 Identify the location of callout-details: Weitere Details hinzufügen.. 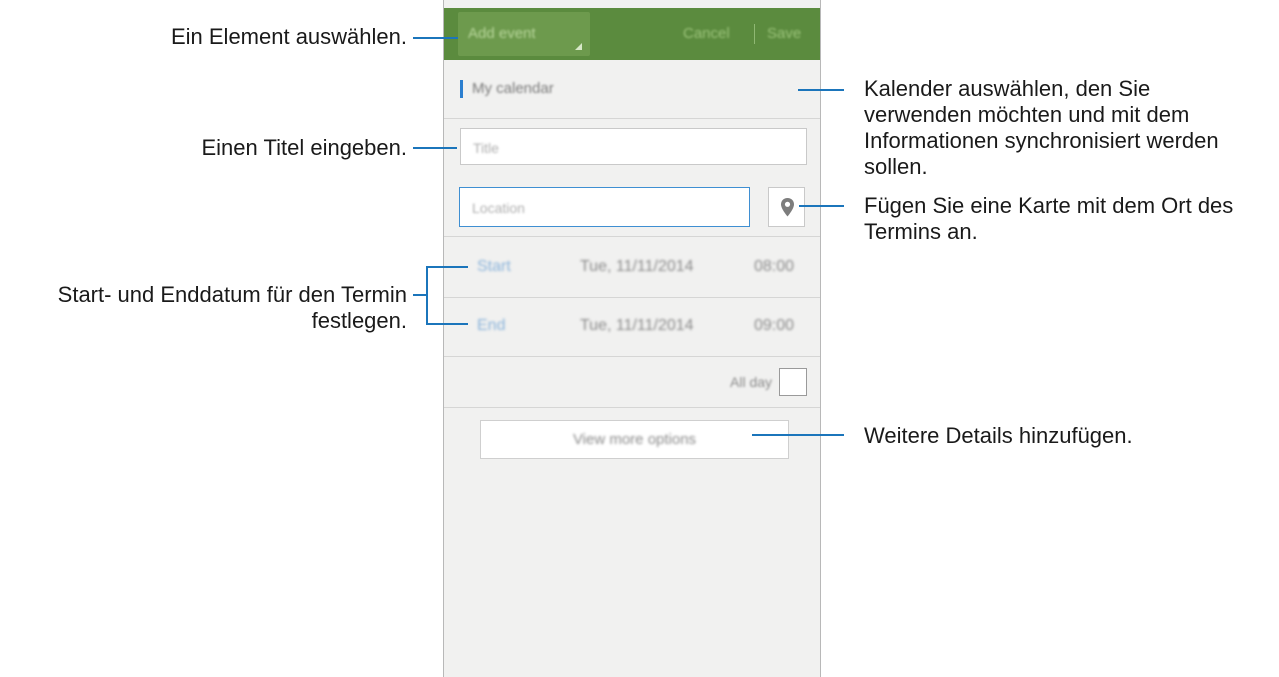
(998, 435).